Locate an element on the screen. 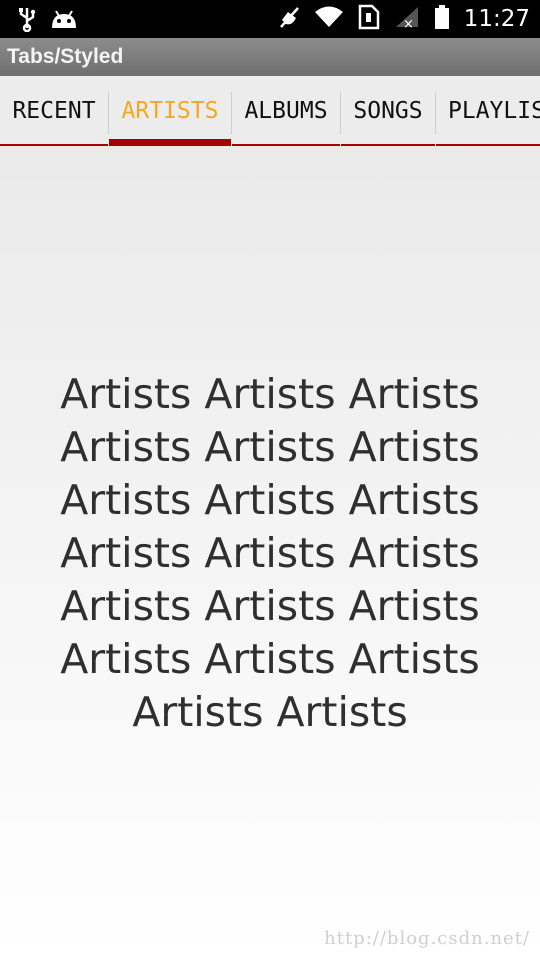 This screenshot has width=540, height=960. tab-artists: ARTISTS is located at coordinates (170, 118).